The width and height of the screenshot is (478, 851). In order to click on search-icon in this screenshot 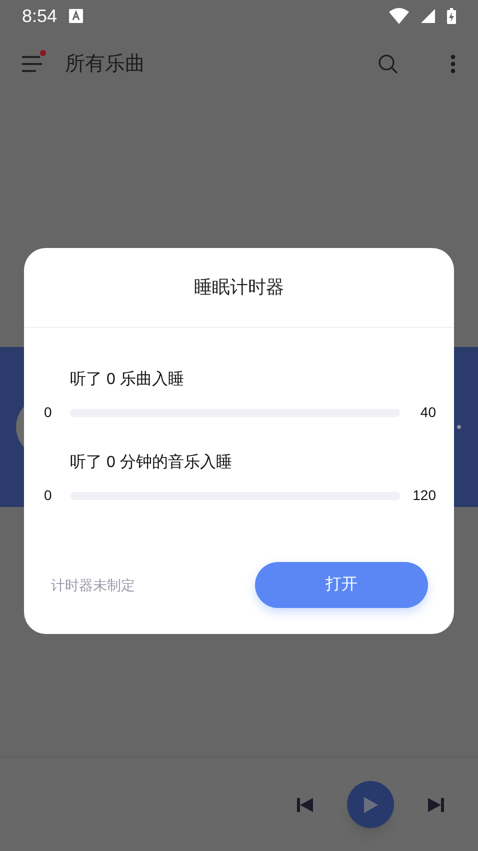, I will do `click(388, 64)`.